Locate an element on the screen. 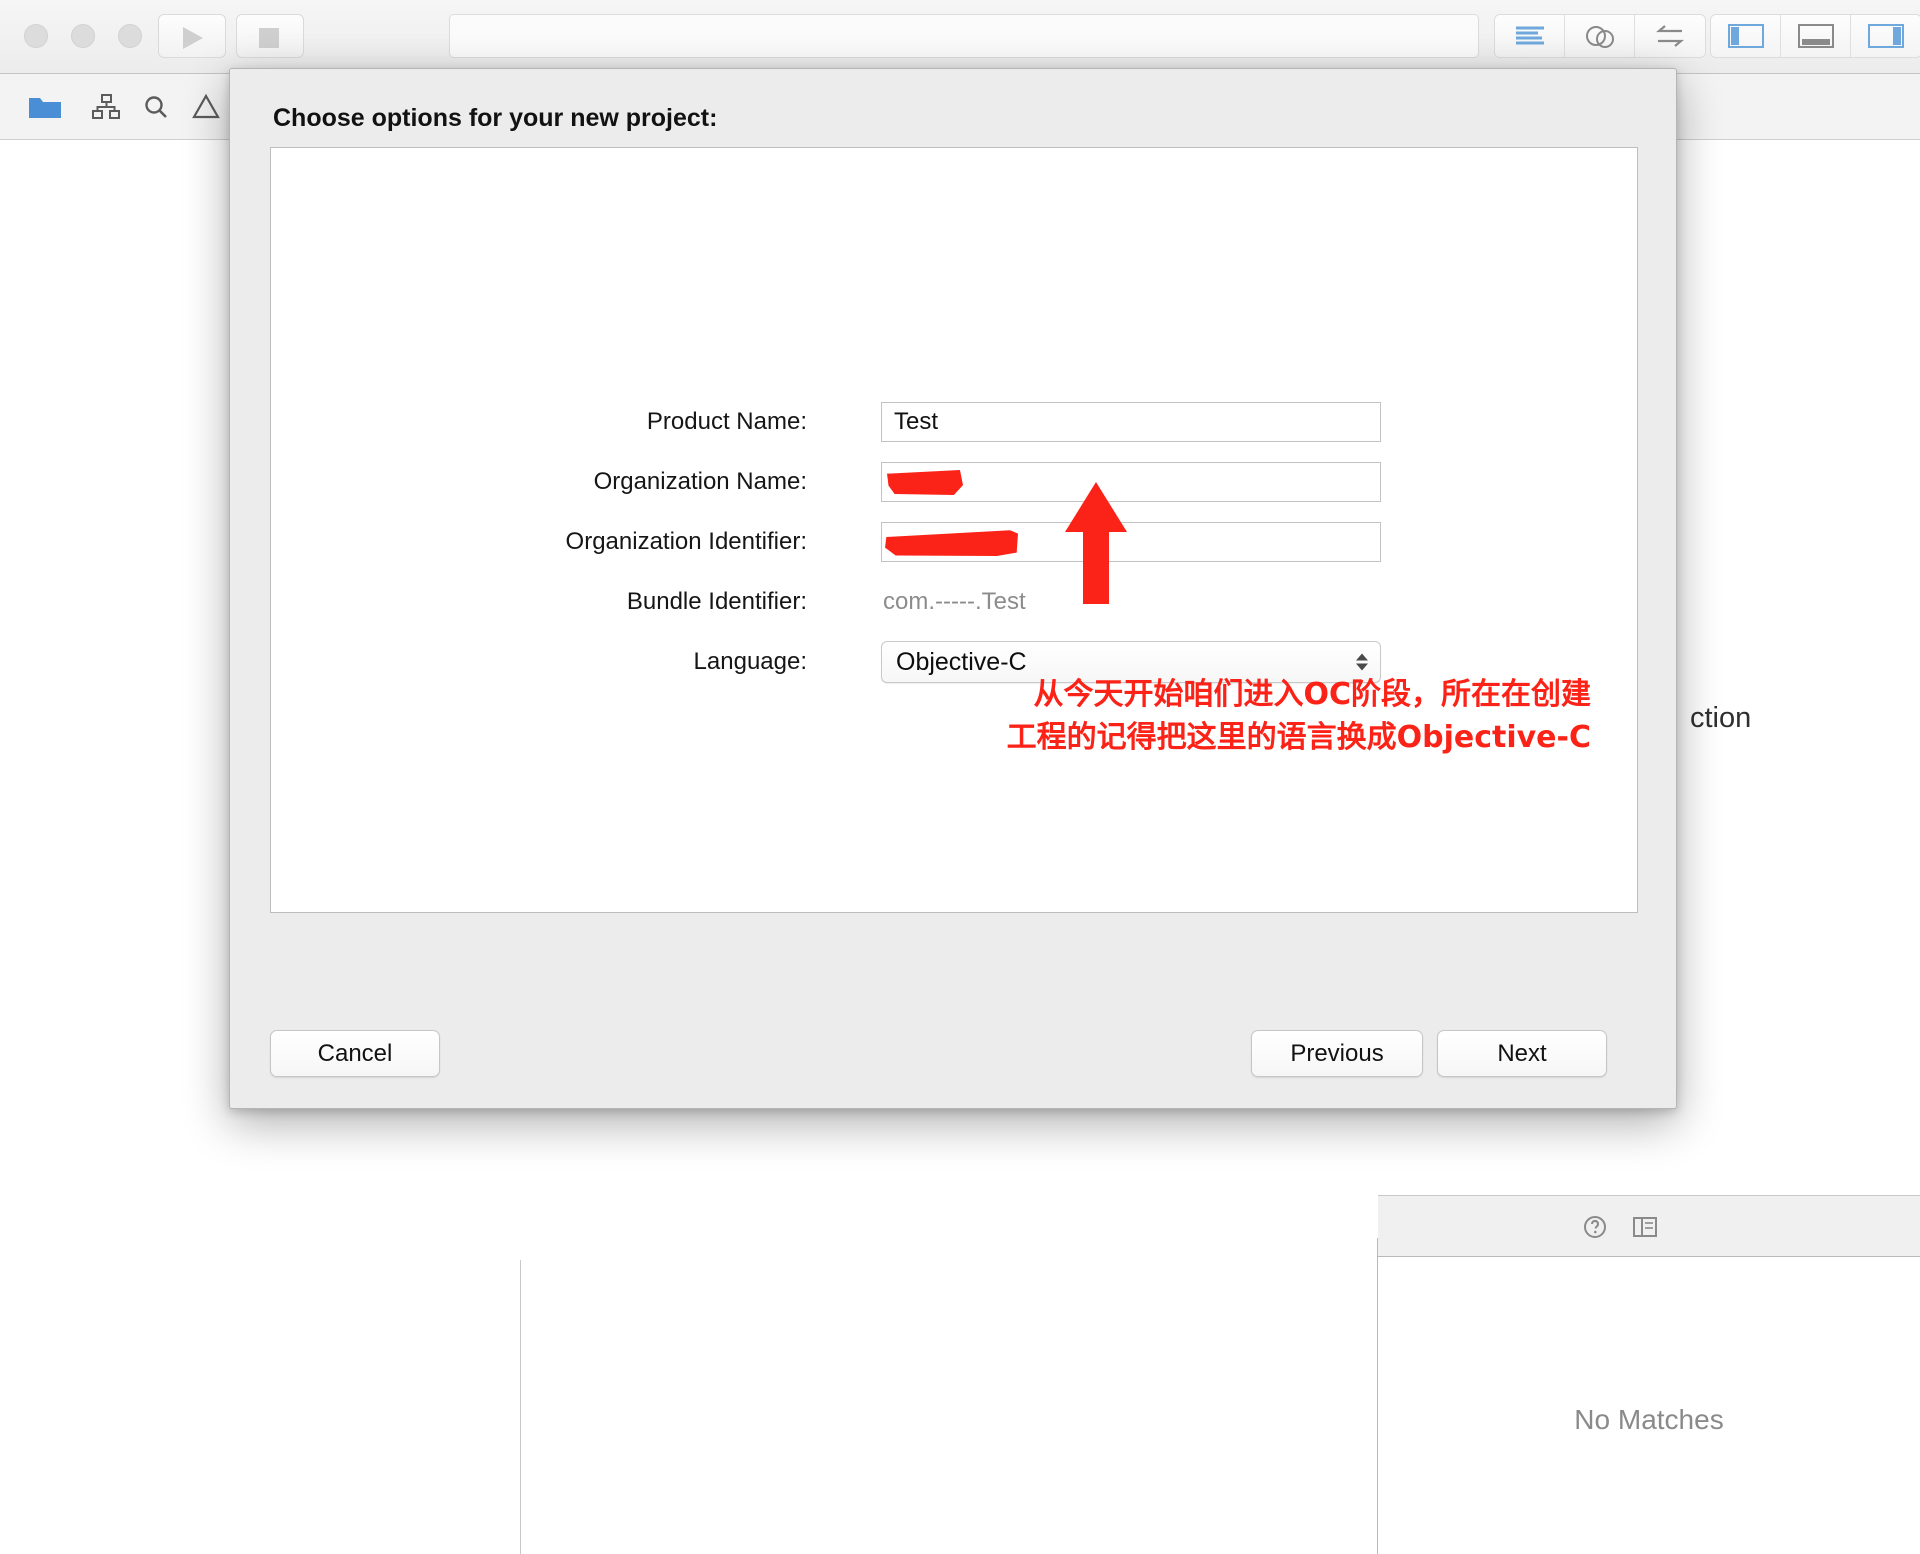 This screenshot has height=1554, width=1920. library-panel-icon is located at coordinates (1645, 1227).